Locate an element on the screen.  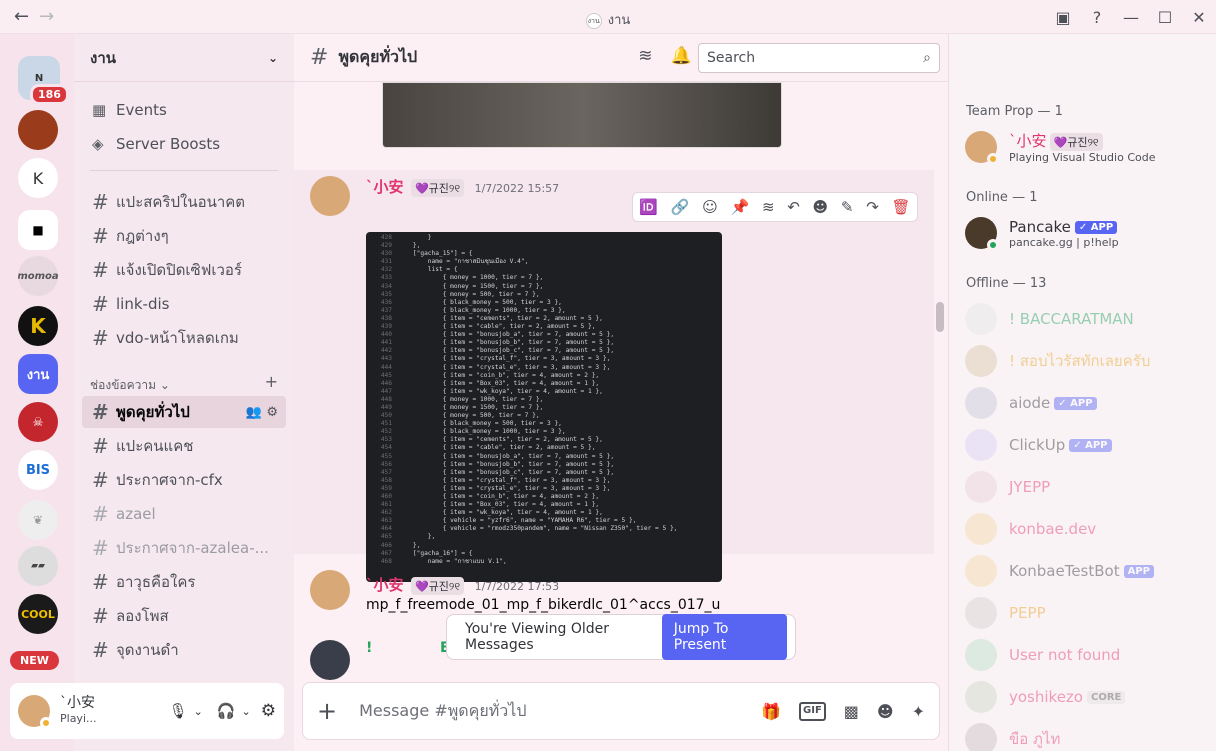
headphones-icon: 🎧 is located at coordinates (226, 711).